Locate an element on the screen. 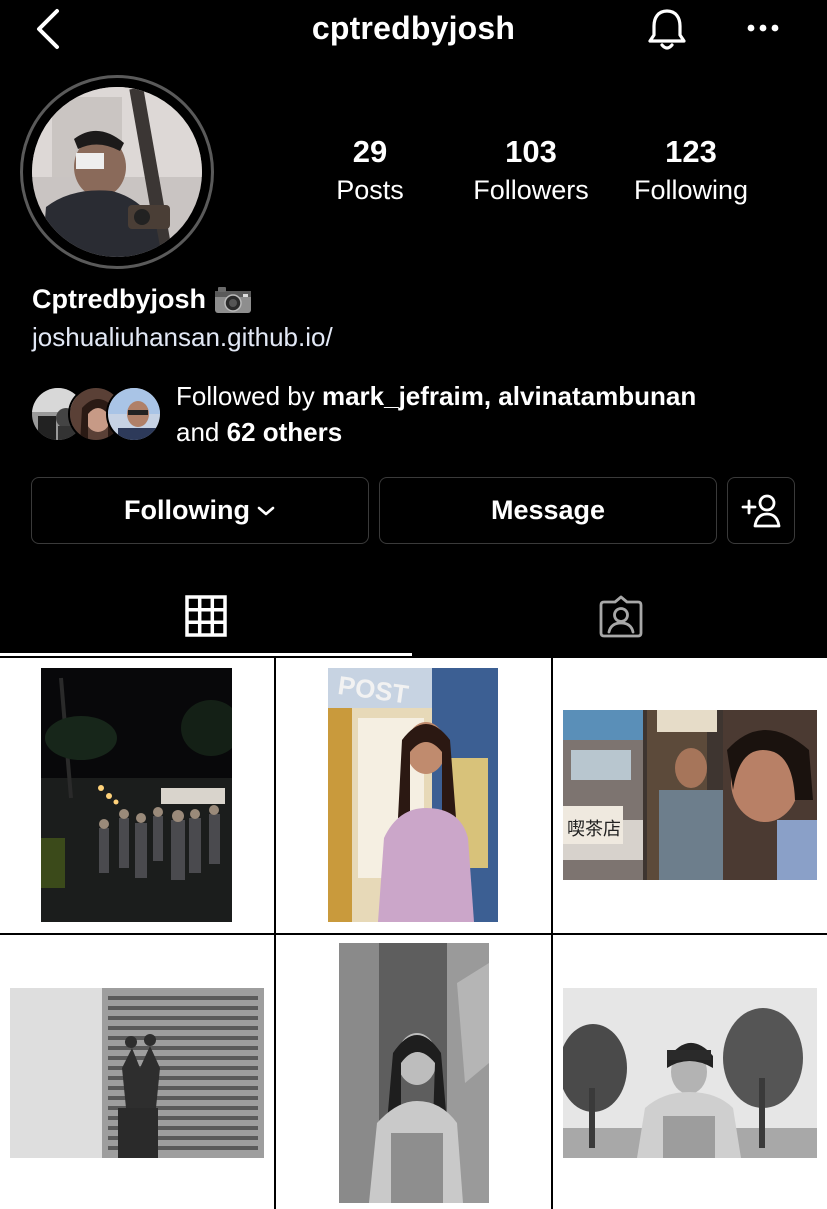 The height and width of the screenshot is (1209, 827). bell-icon is located at coordinates (667, 29).